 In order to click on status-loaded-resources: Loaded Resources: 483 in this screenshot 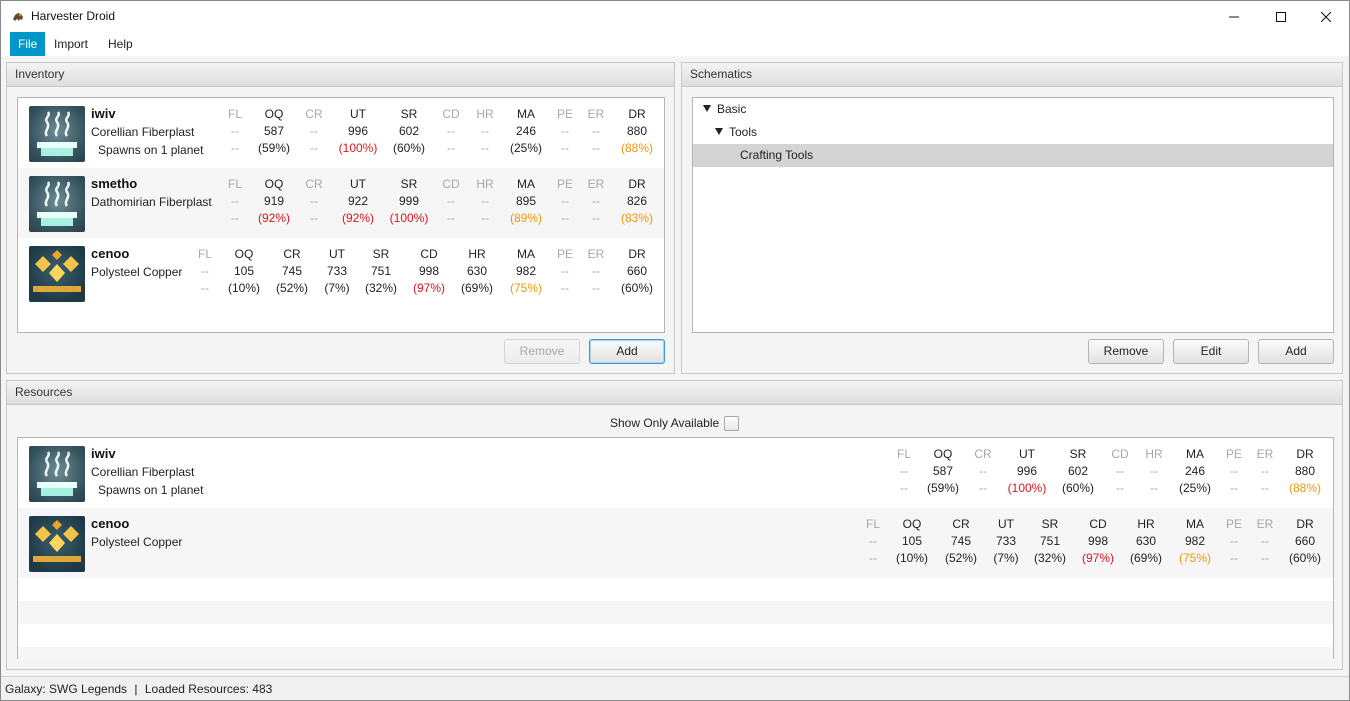, I will do `click(208, 689)`.